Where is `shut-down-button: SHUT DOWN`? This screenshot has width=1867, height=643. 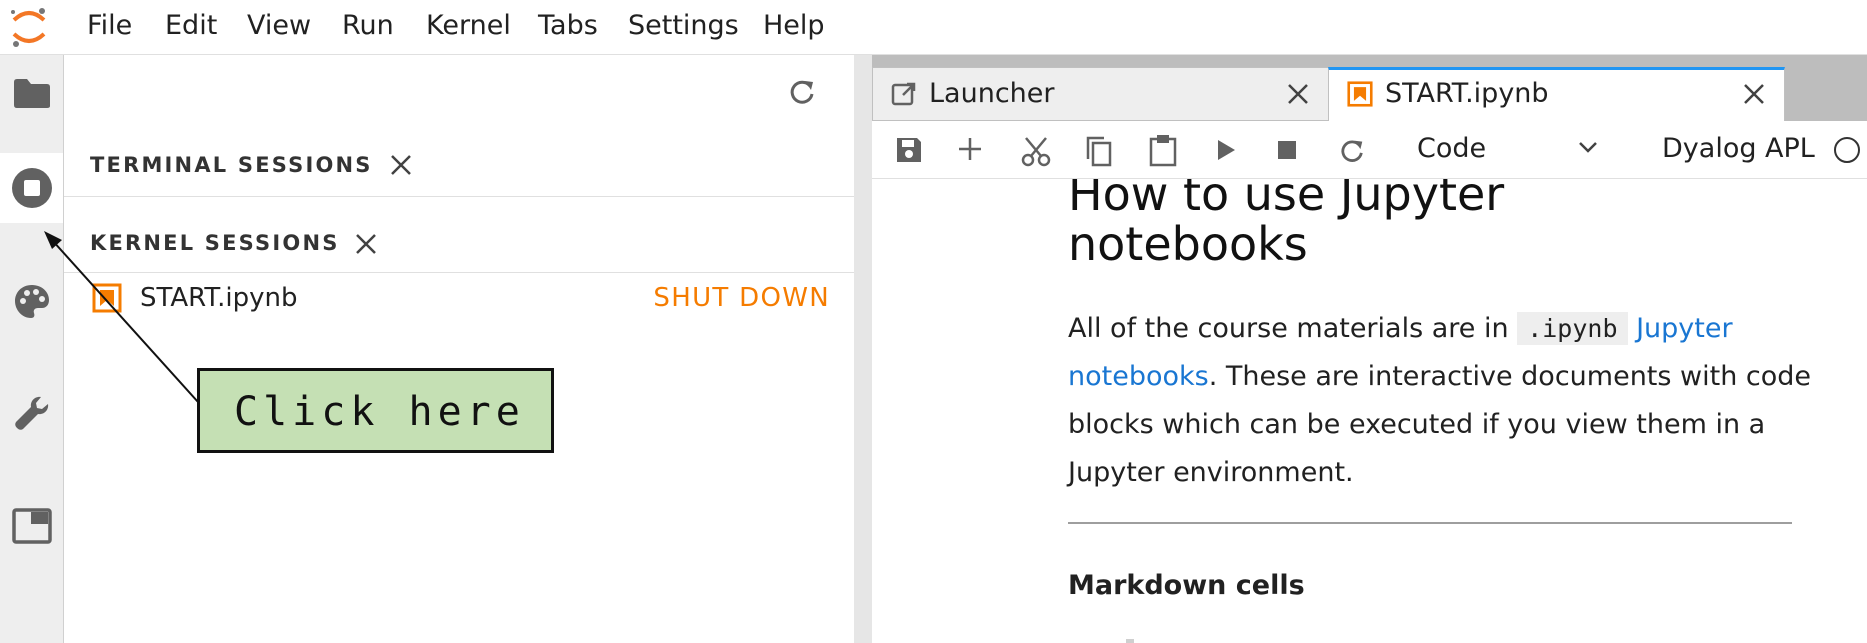 shut-down-button: SHUT DOWN is located at coordinates (741, 298).